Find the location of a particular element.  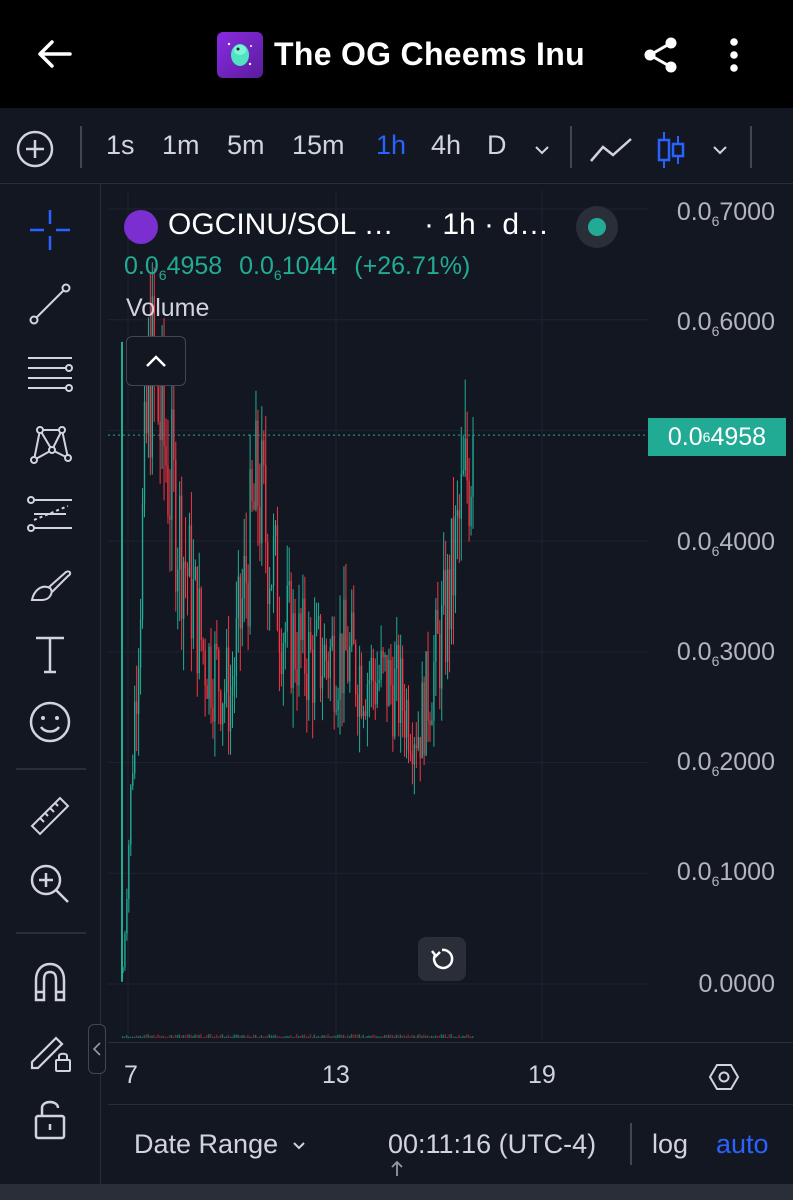

candle-chart-type-button is located at coordinates (671, 150).